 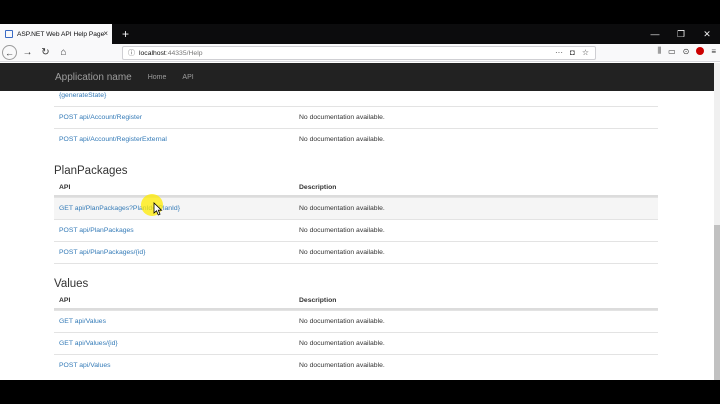 What do you see at coordinates (717, 302) in the screenshot?
I see `scrollbar-thumb` at bounding box center [717, 302].